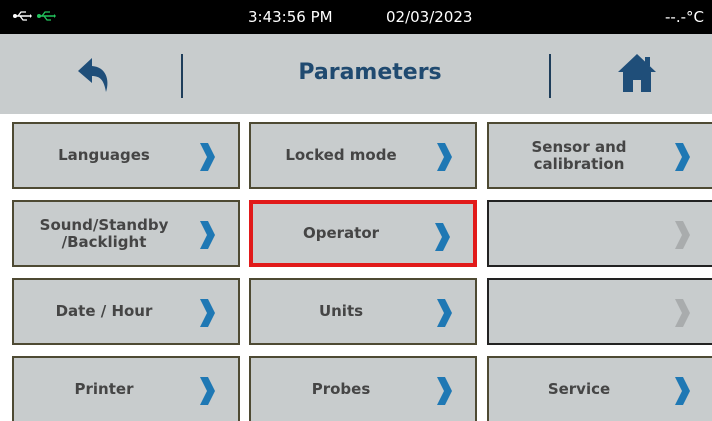 This screenshot has width=712, height=421. I want to click on tile-label: Service, so click(579, 389).